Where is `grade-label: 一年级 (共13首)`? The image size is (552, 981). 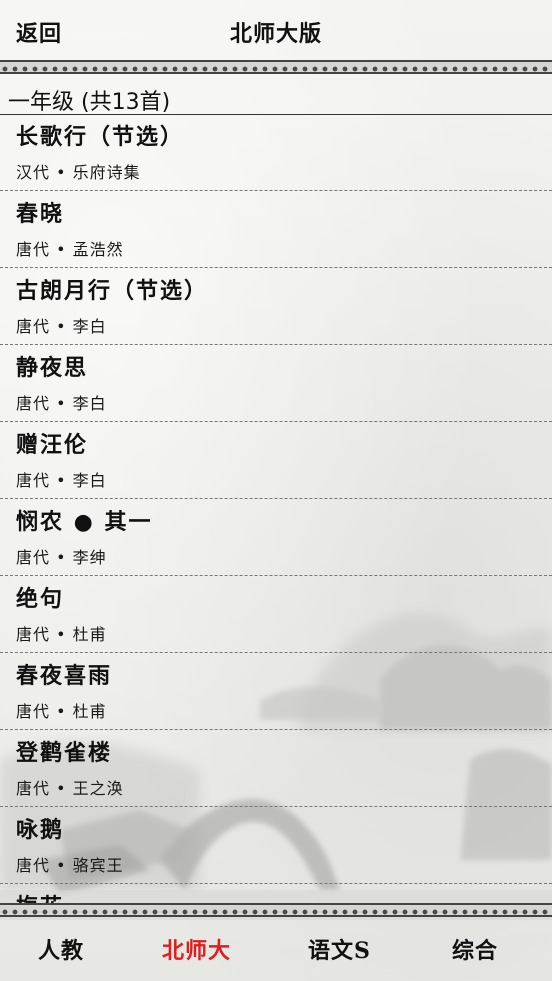 grade-label: 一年级 (共13首) is located at coordinates (89, 102).